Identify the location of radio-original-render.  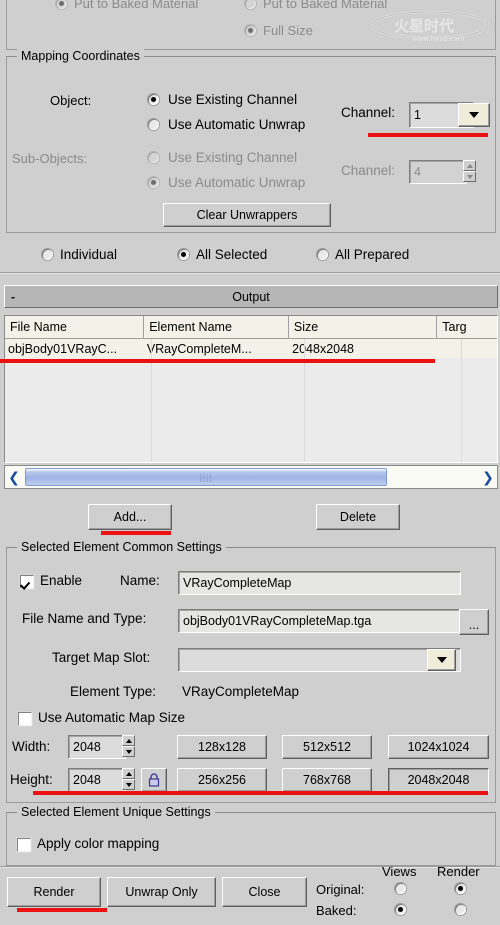
(460, 888).